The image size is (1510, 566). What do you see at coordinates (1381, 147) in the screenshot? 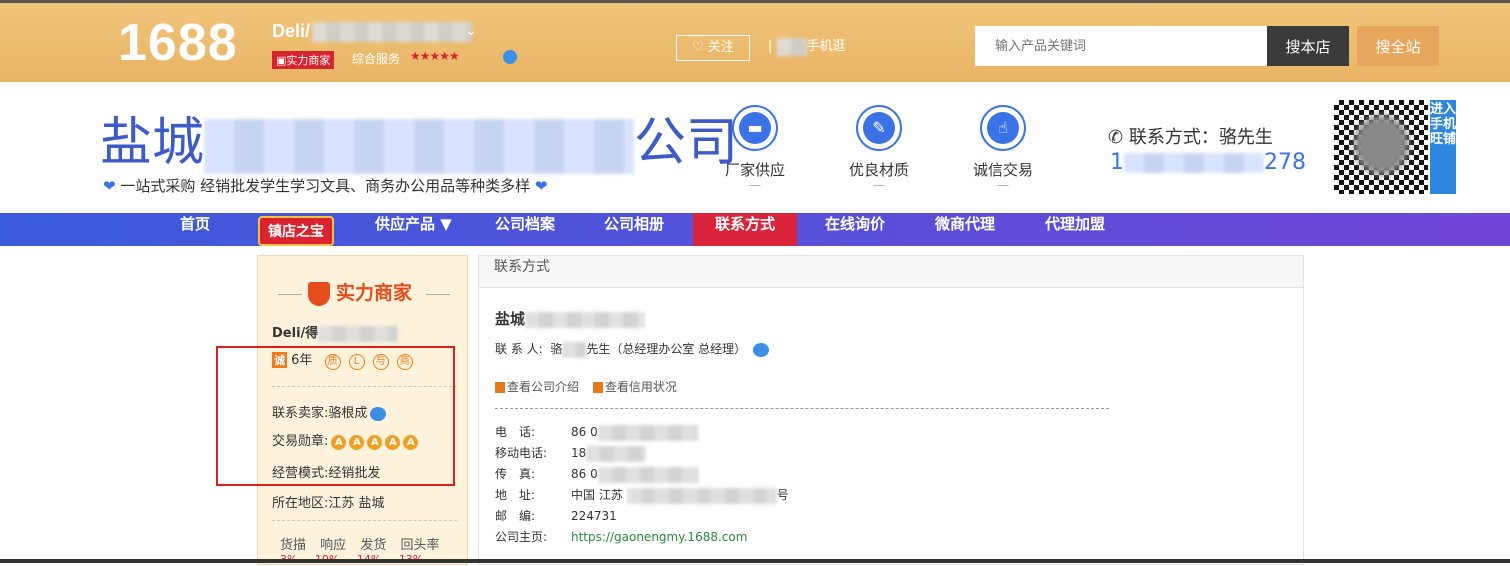
I see `qr-code` at bounding box center [1381, 147].